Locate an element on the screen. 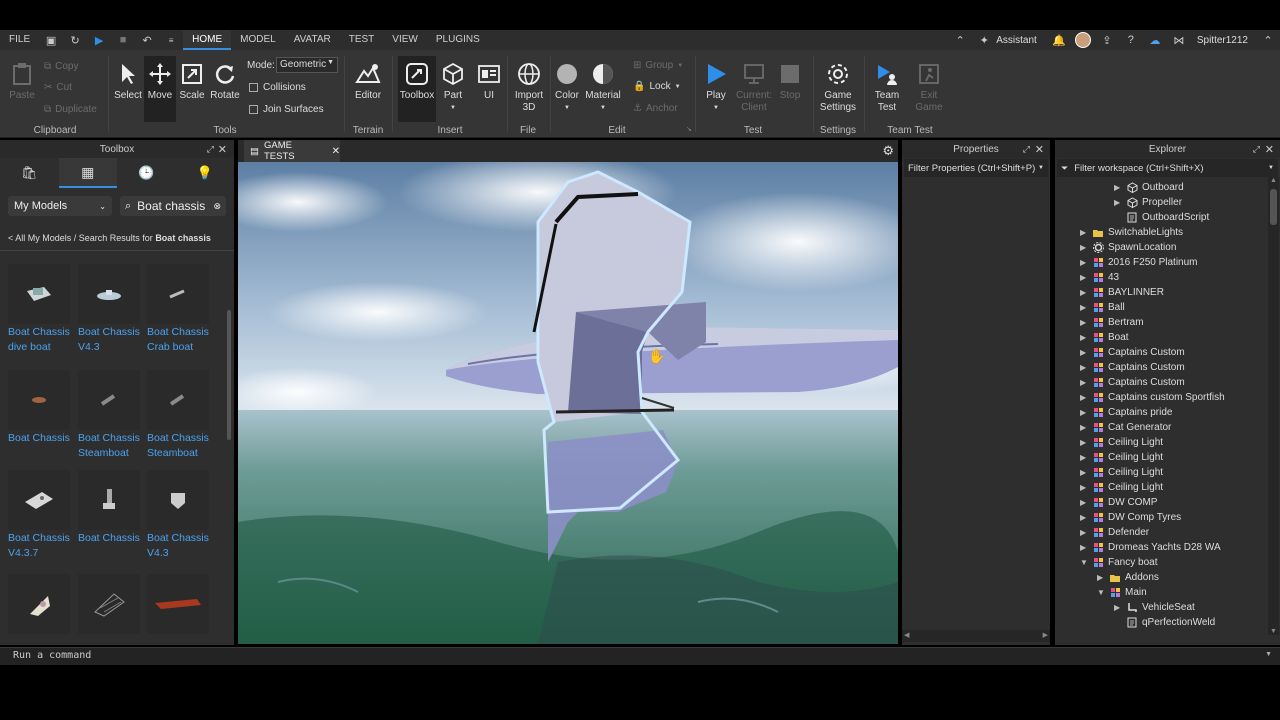  username: Spitter1212 is located at coordinates (1222, 40).